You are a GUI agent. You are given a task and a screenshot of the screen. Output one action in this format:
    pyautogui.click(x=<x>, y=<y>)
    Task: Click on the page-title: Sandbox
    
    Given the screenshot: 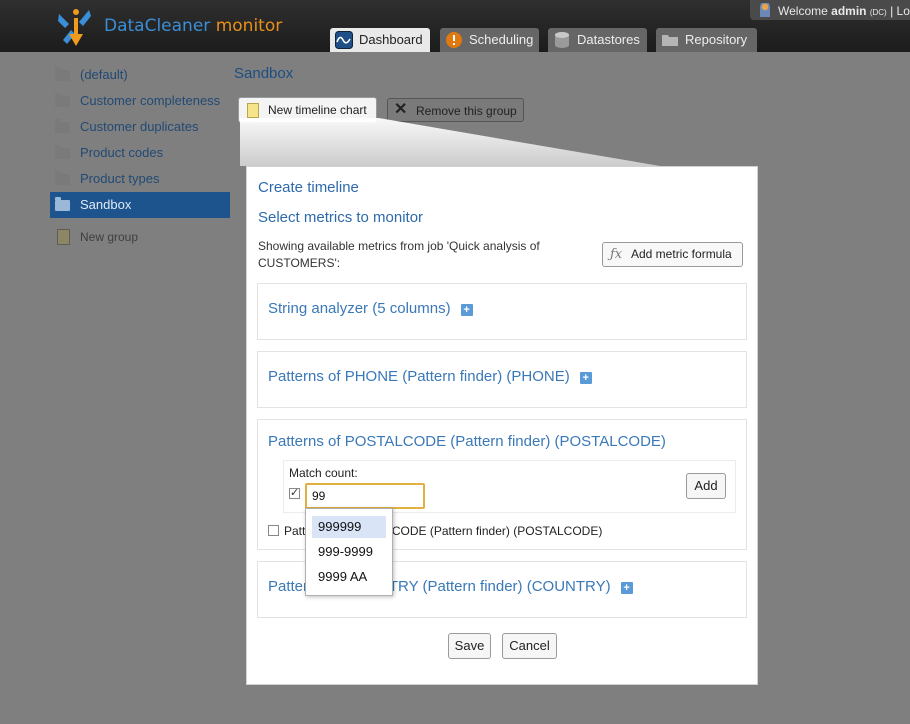 What is the action you would take?
    pyautogui.click(x=264, y=73)
    